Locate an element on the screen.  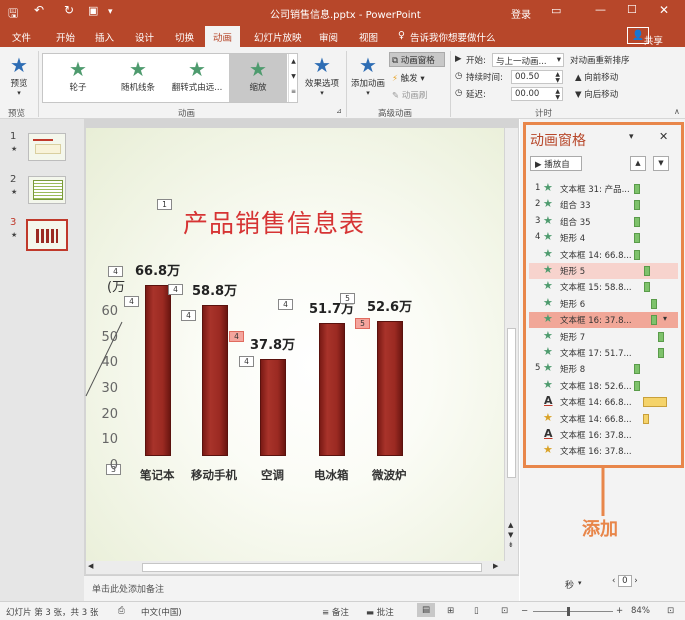
tab-slideshow: 幻灯片放映 is located at coordinates (278, 37).